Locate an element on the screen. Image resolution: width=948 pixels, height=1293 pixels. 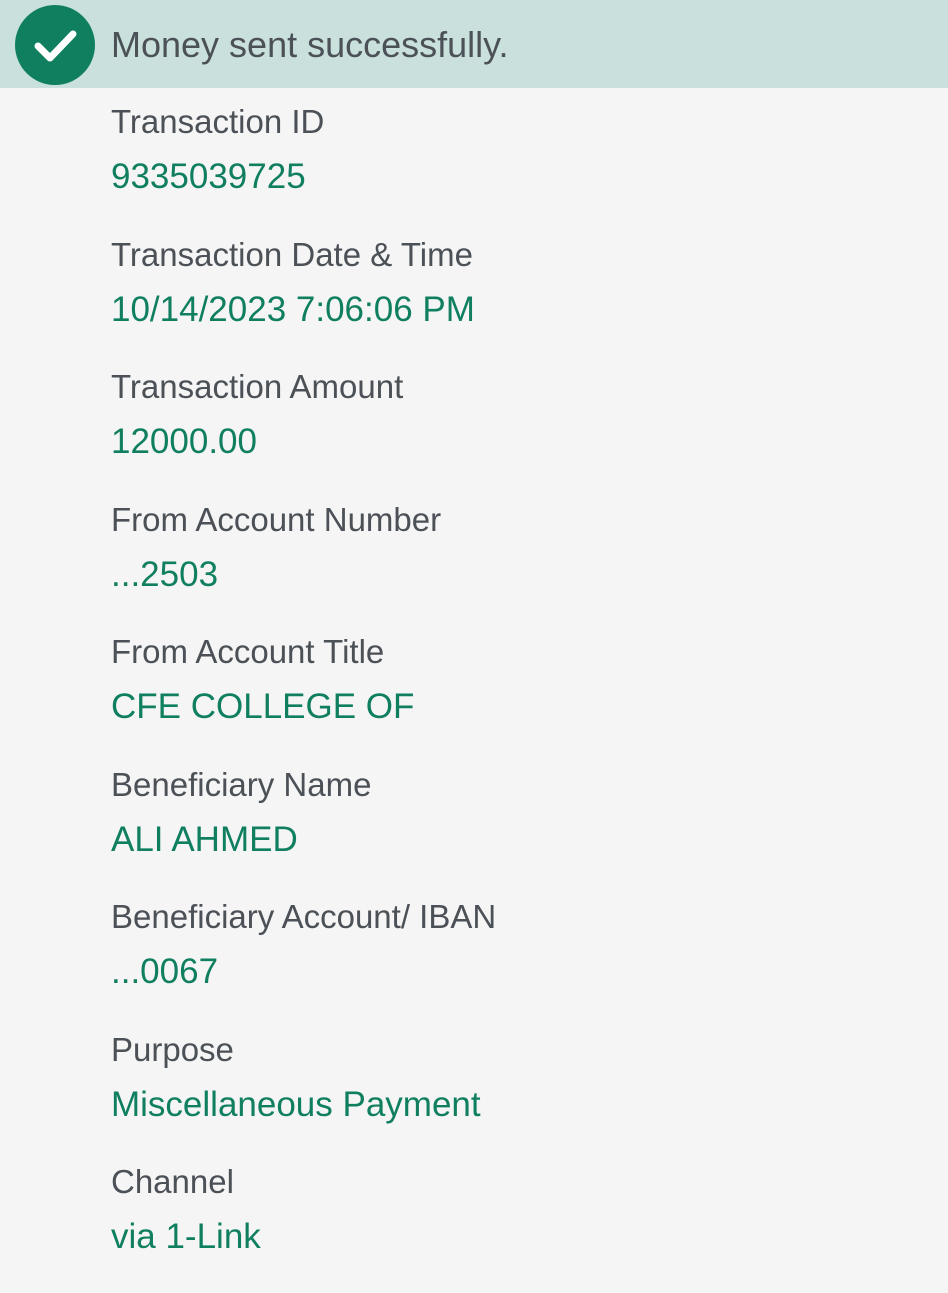
field-transaction-amount: Transaction Amount 12000.00 is located at coordinates (521, 431).